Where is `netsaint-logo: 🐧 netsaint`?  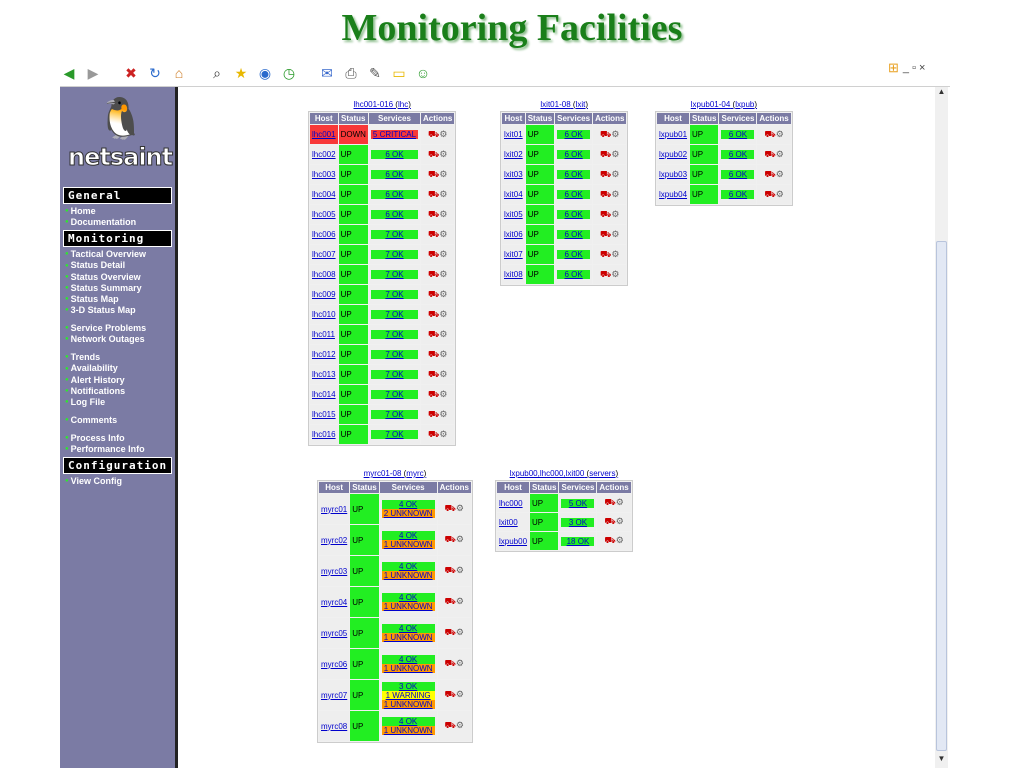 netsaint-logo: 🐧 netsaint is located at coordinates (117, 136).